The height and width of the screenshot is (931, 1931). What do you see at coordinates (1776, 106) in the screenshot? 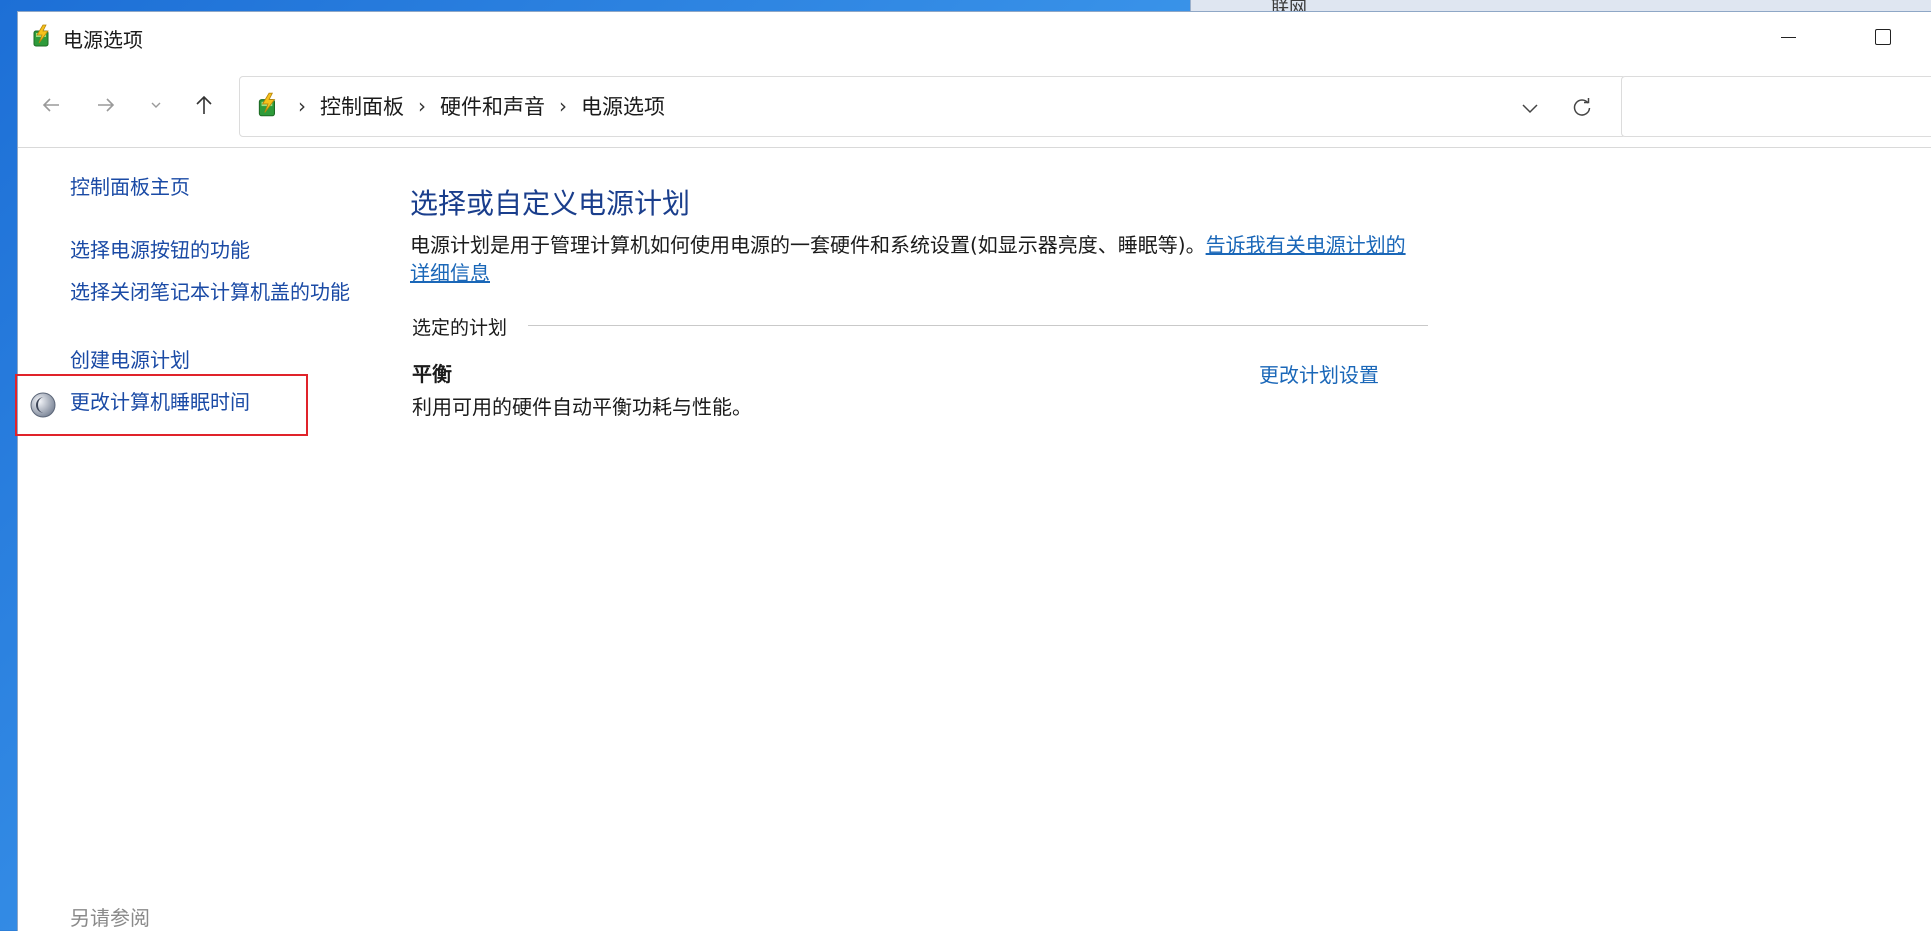
I see `search-input` at bounding box center [1776, 106].